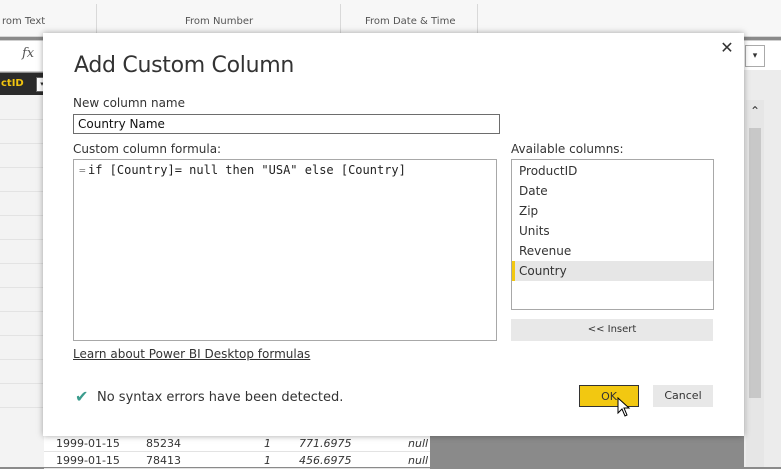  Describe the element at coordinates (82, 396) in the screenshot. I see `check-icon: ✔` at that location.